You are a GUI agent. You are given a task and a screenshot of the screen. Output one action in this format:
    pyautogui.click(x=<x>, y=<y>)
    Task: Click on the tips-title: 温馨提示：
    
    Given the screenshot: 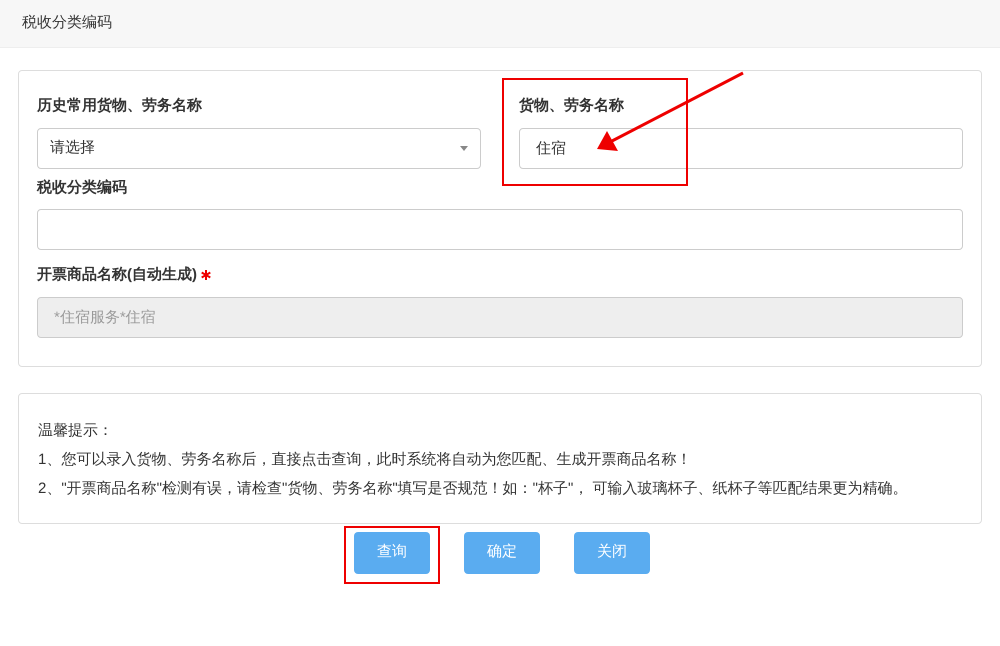 What is the action you would take?
    pyautogui.click(x=76, y=430)
    